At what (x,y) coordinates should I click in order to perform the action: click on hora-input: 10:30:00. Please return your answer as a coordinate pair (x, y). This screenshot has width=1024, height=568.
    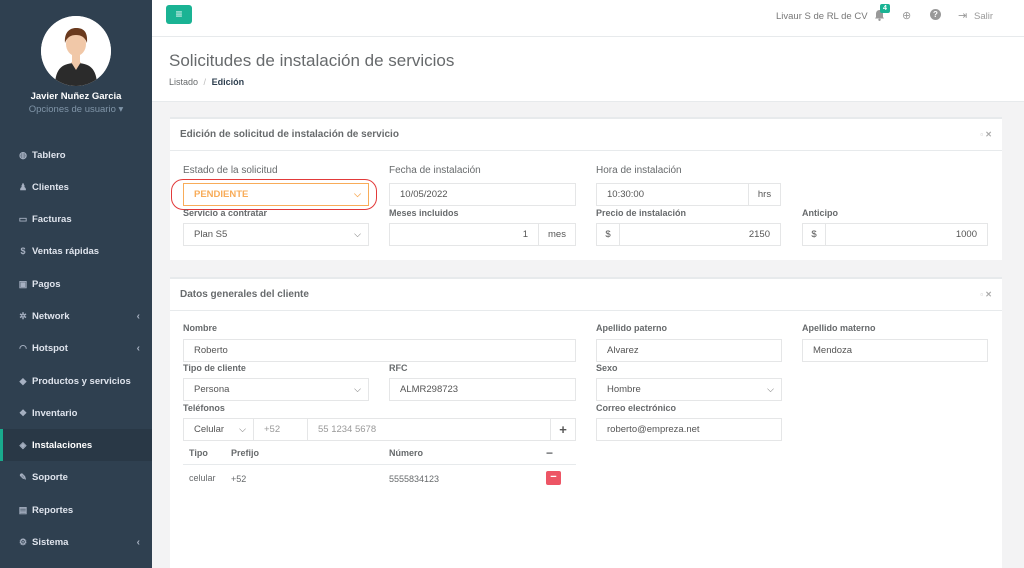
    Looking at the image, I should click on (672, 194).